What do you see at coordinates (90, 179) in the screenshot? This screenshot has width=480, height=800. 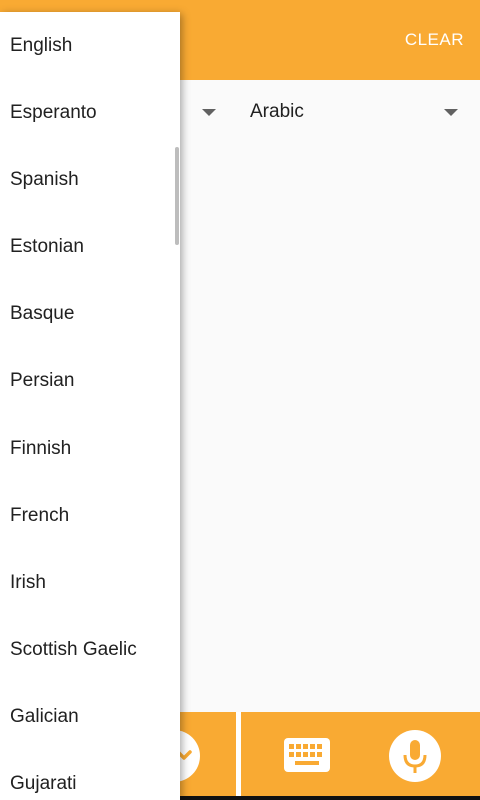 I see `language-option: Spanish` at bounding box center [90, 179].